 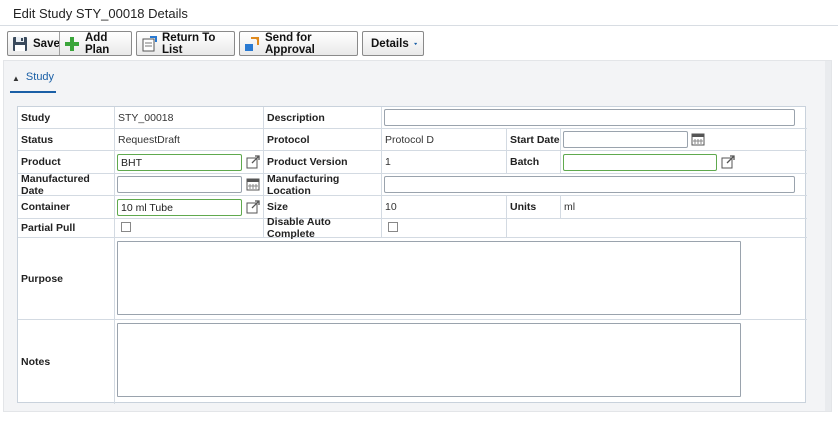 I want to click on product-cell, so click(x=189, y=162).